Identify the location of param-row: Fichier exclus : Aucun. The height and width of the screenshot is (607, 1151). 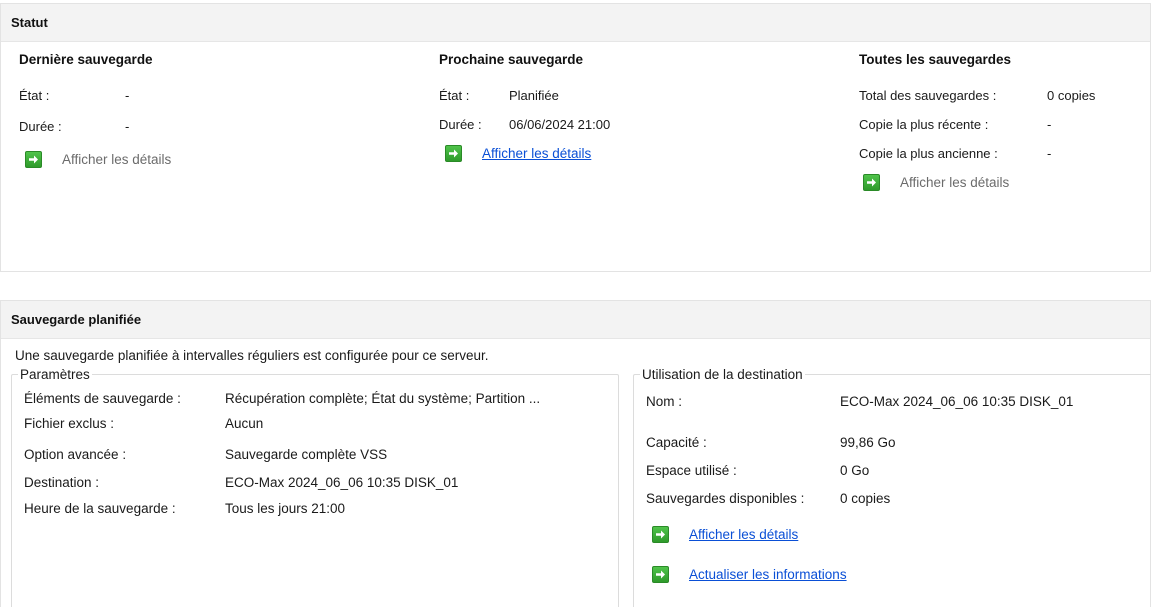
(321, 423).